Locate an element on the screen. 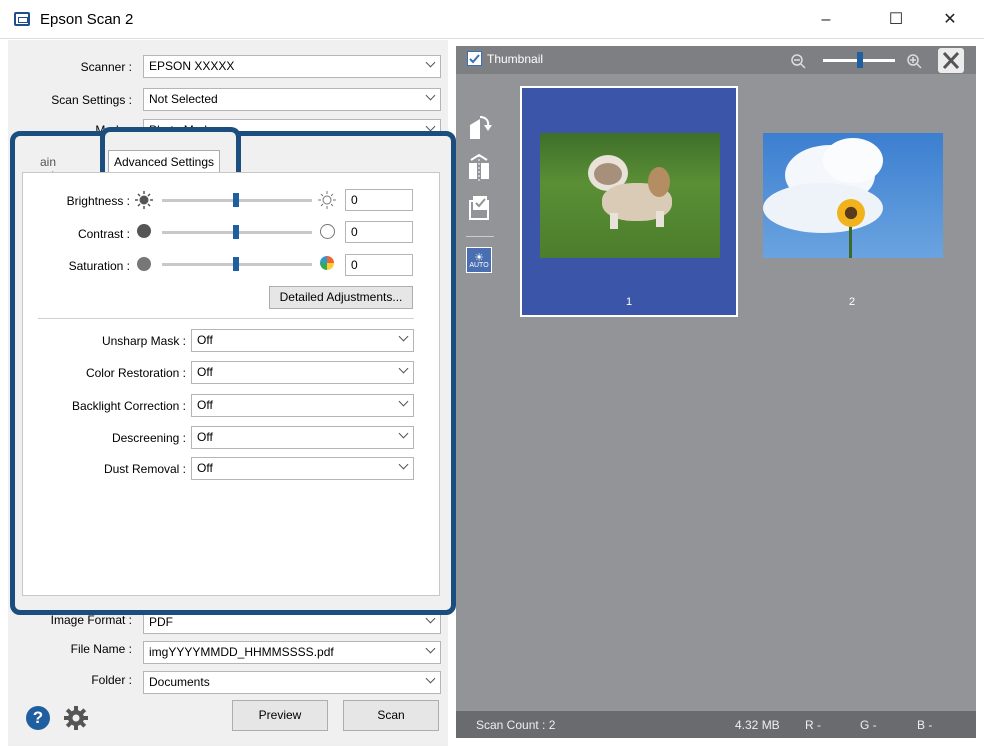  close-button: ✕ is located at coordinates (950, 20).